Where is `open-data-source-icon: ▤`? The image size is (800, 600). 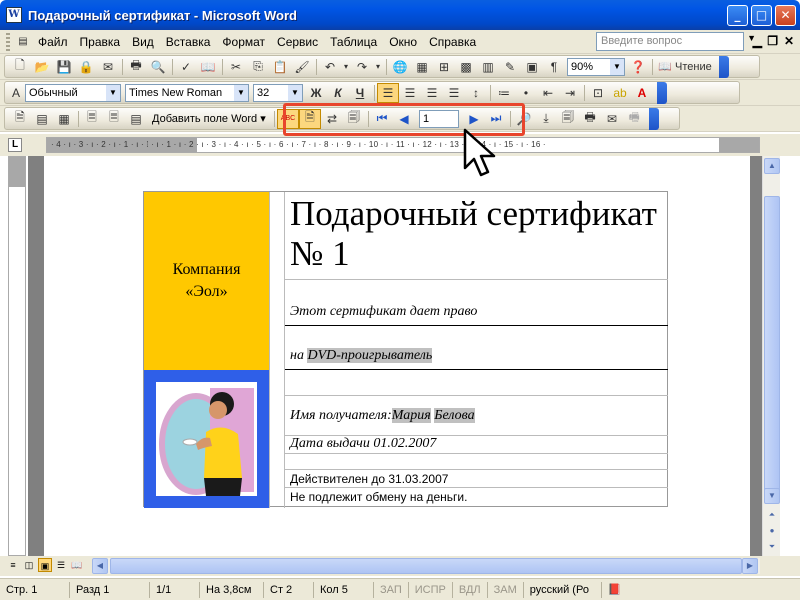 open-data-source-icon: ▤ is located at coordinates (42, 119).